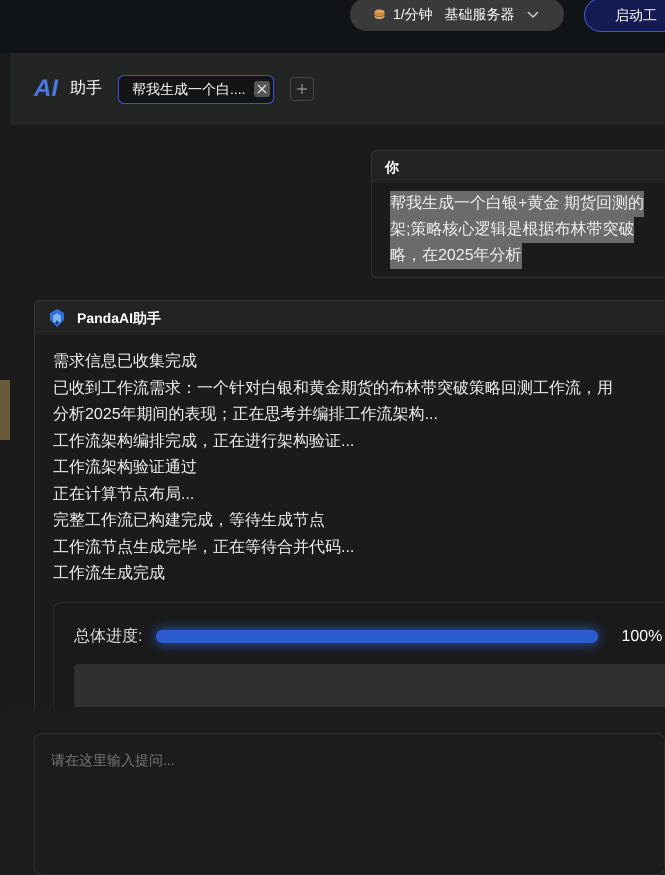 Image resolution: width=665 pixels, height=875 pixels. I want to click on message-author: 你, so click(392, 167).